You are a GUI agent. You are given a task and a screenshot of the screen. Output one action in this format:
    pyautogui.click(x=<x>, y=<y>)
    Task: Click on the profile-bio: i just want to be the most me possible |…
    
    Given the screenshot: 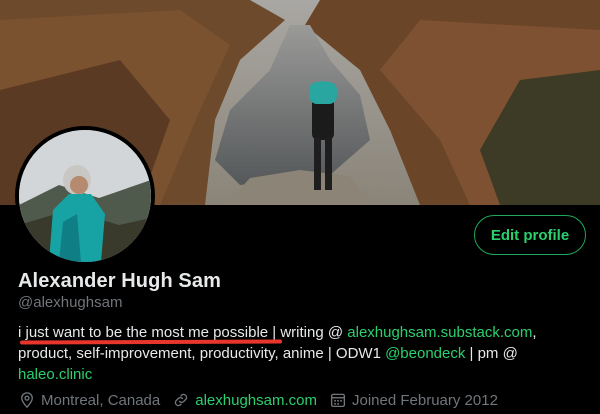 What is the action you would take?
    pyautogui.click(x=300, y=353)
    